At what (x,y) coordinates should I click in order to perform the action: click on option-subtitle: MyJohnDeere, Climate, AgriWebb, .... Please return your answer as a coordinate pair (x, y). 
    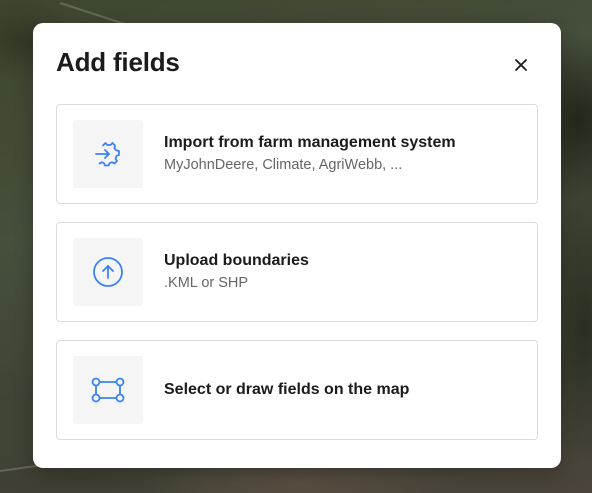
    Looking at the image, I should click on (283, 165).